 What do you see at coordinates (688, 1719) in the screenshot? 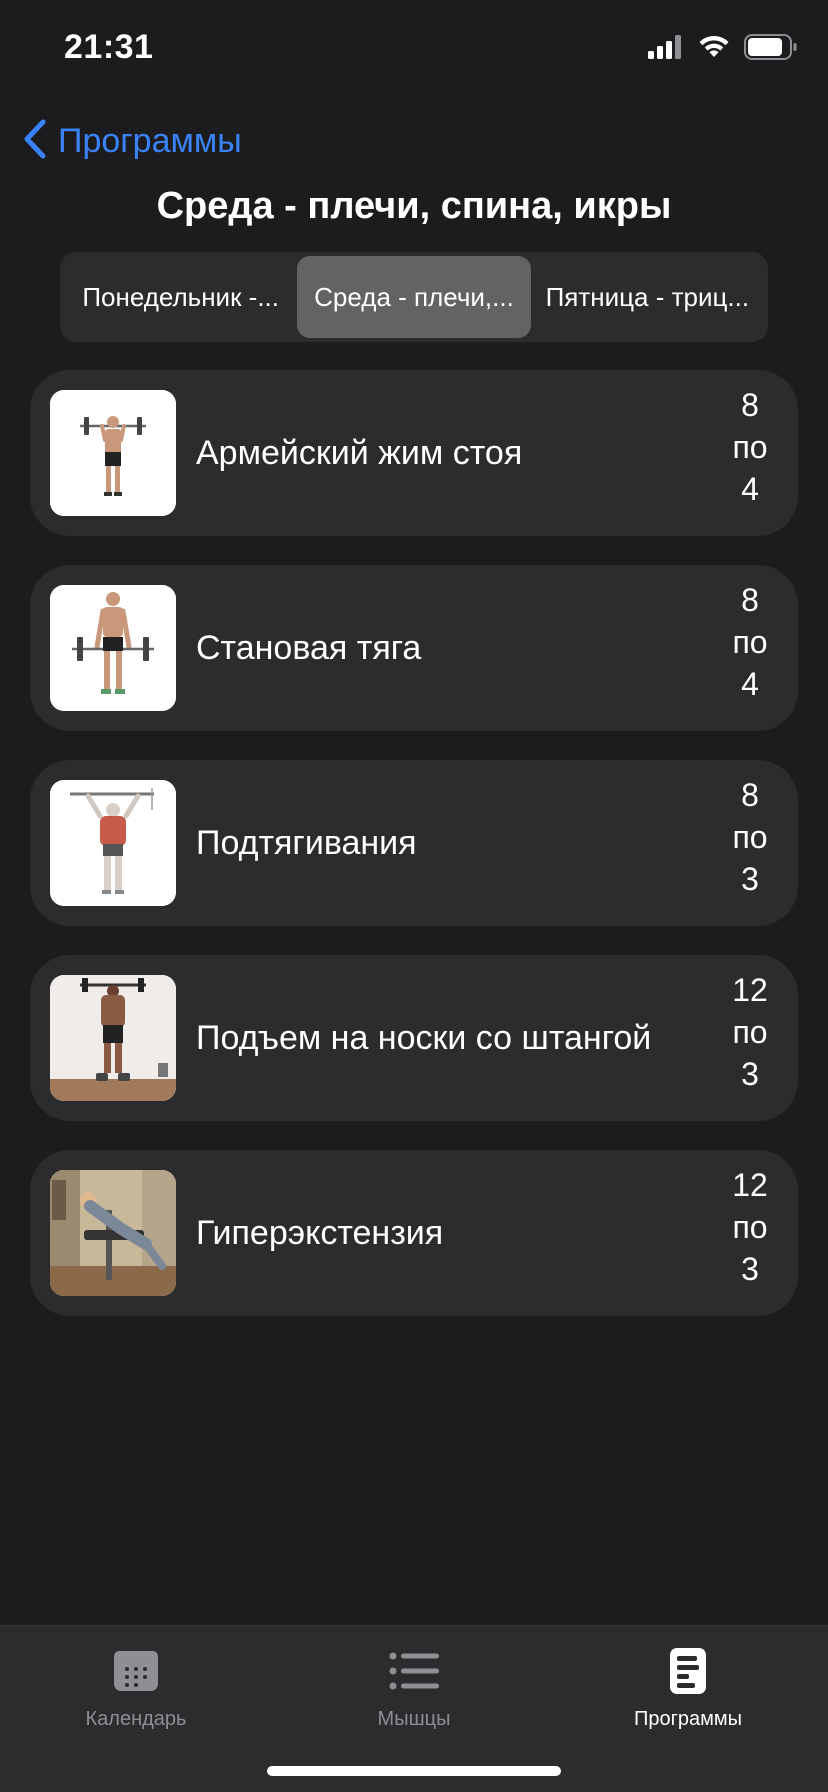
I see `tab-label: Программы` at bounding box center [688, 1719].